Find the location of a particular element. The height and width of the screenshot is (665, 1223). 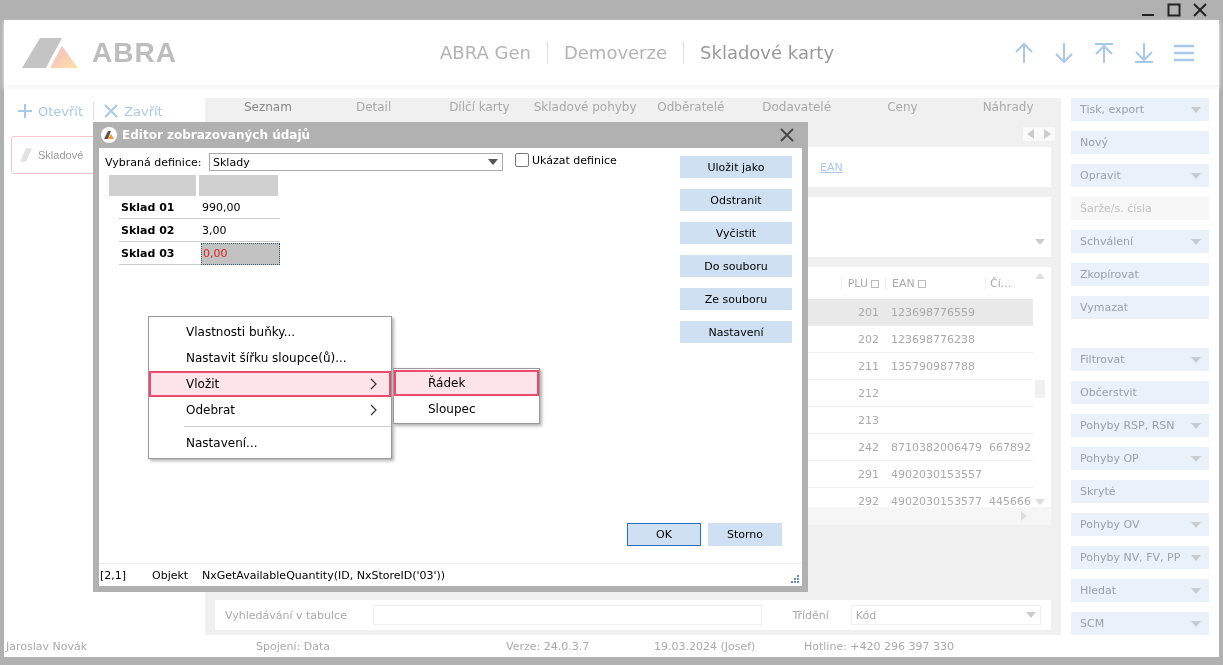

status-text: Jaroslav Novák is located at coordinates (47, 646).